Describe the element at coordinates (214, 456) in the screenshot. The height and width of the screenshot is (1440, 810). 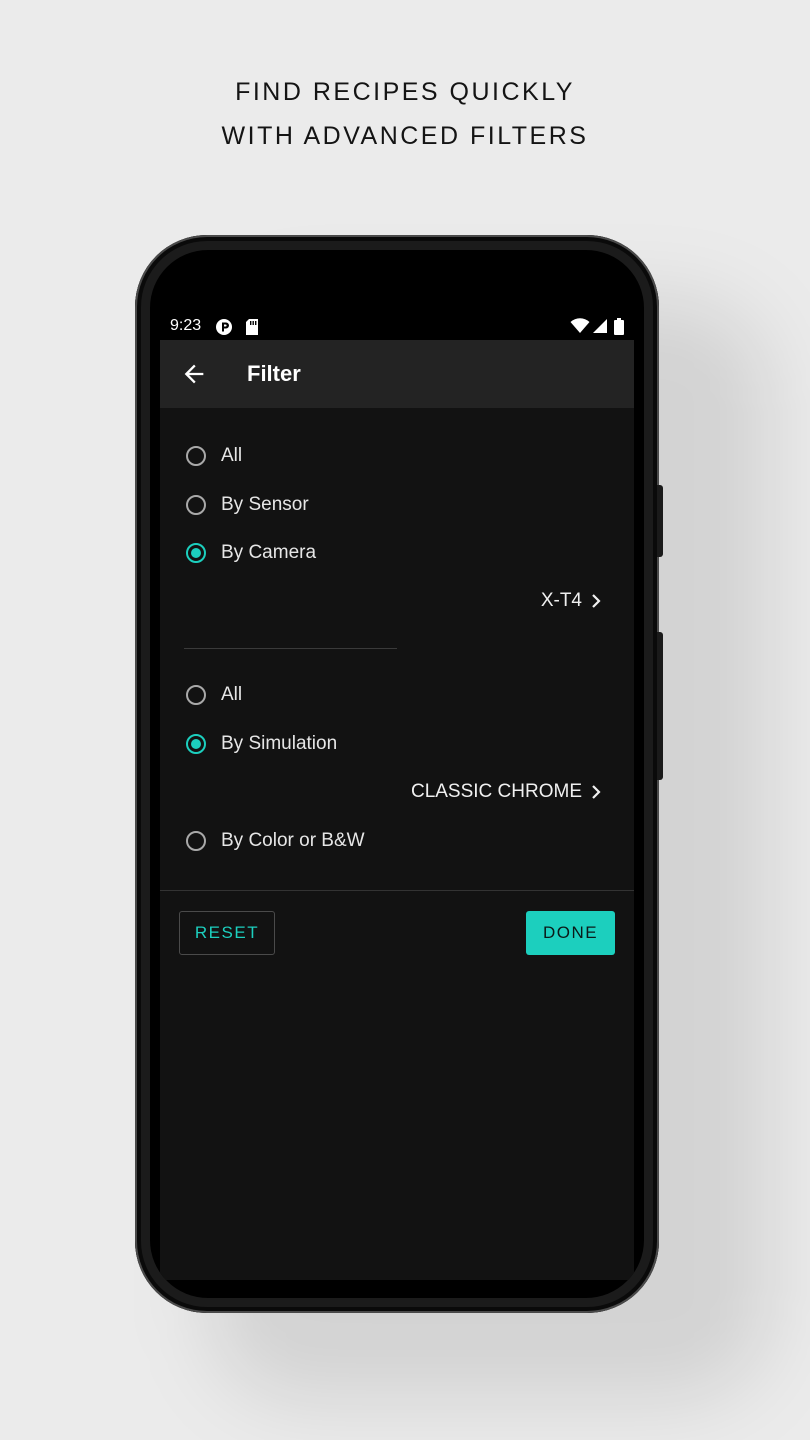
I see `camera-option-all: All` at that location.